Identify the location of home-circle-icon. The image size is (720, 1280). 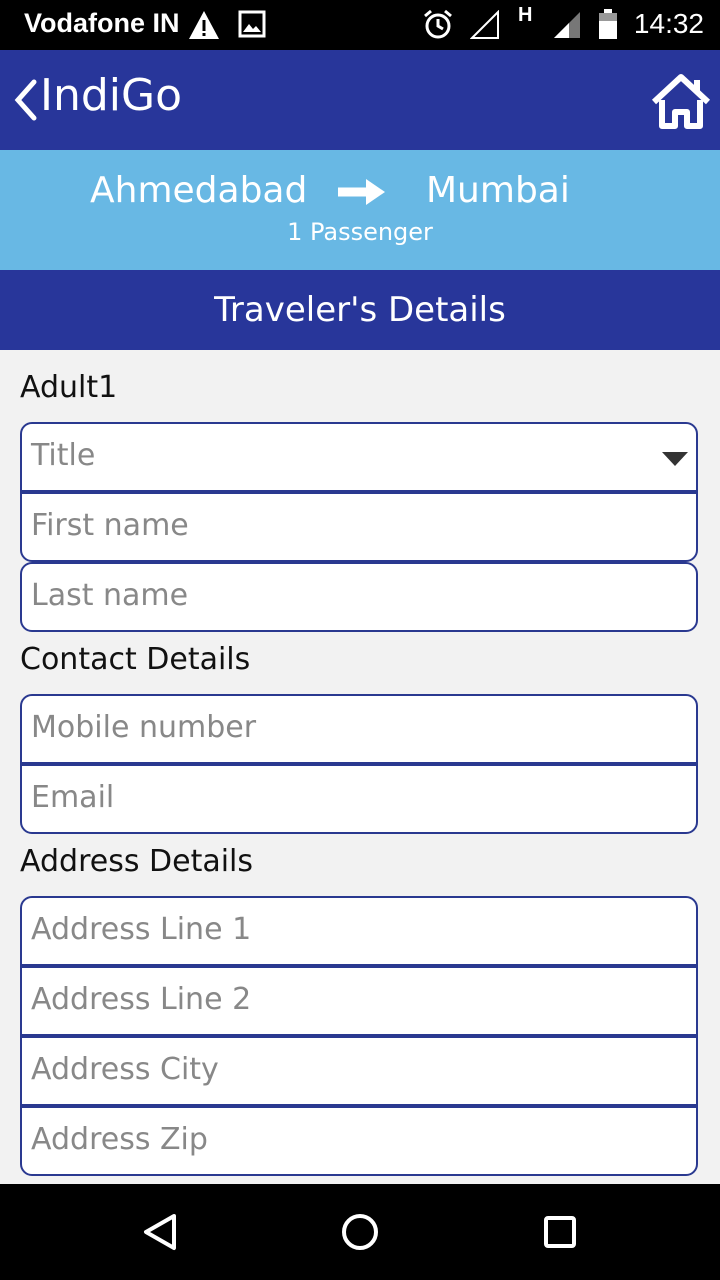
(360, 1232).